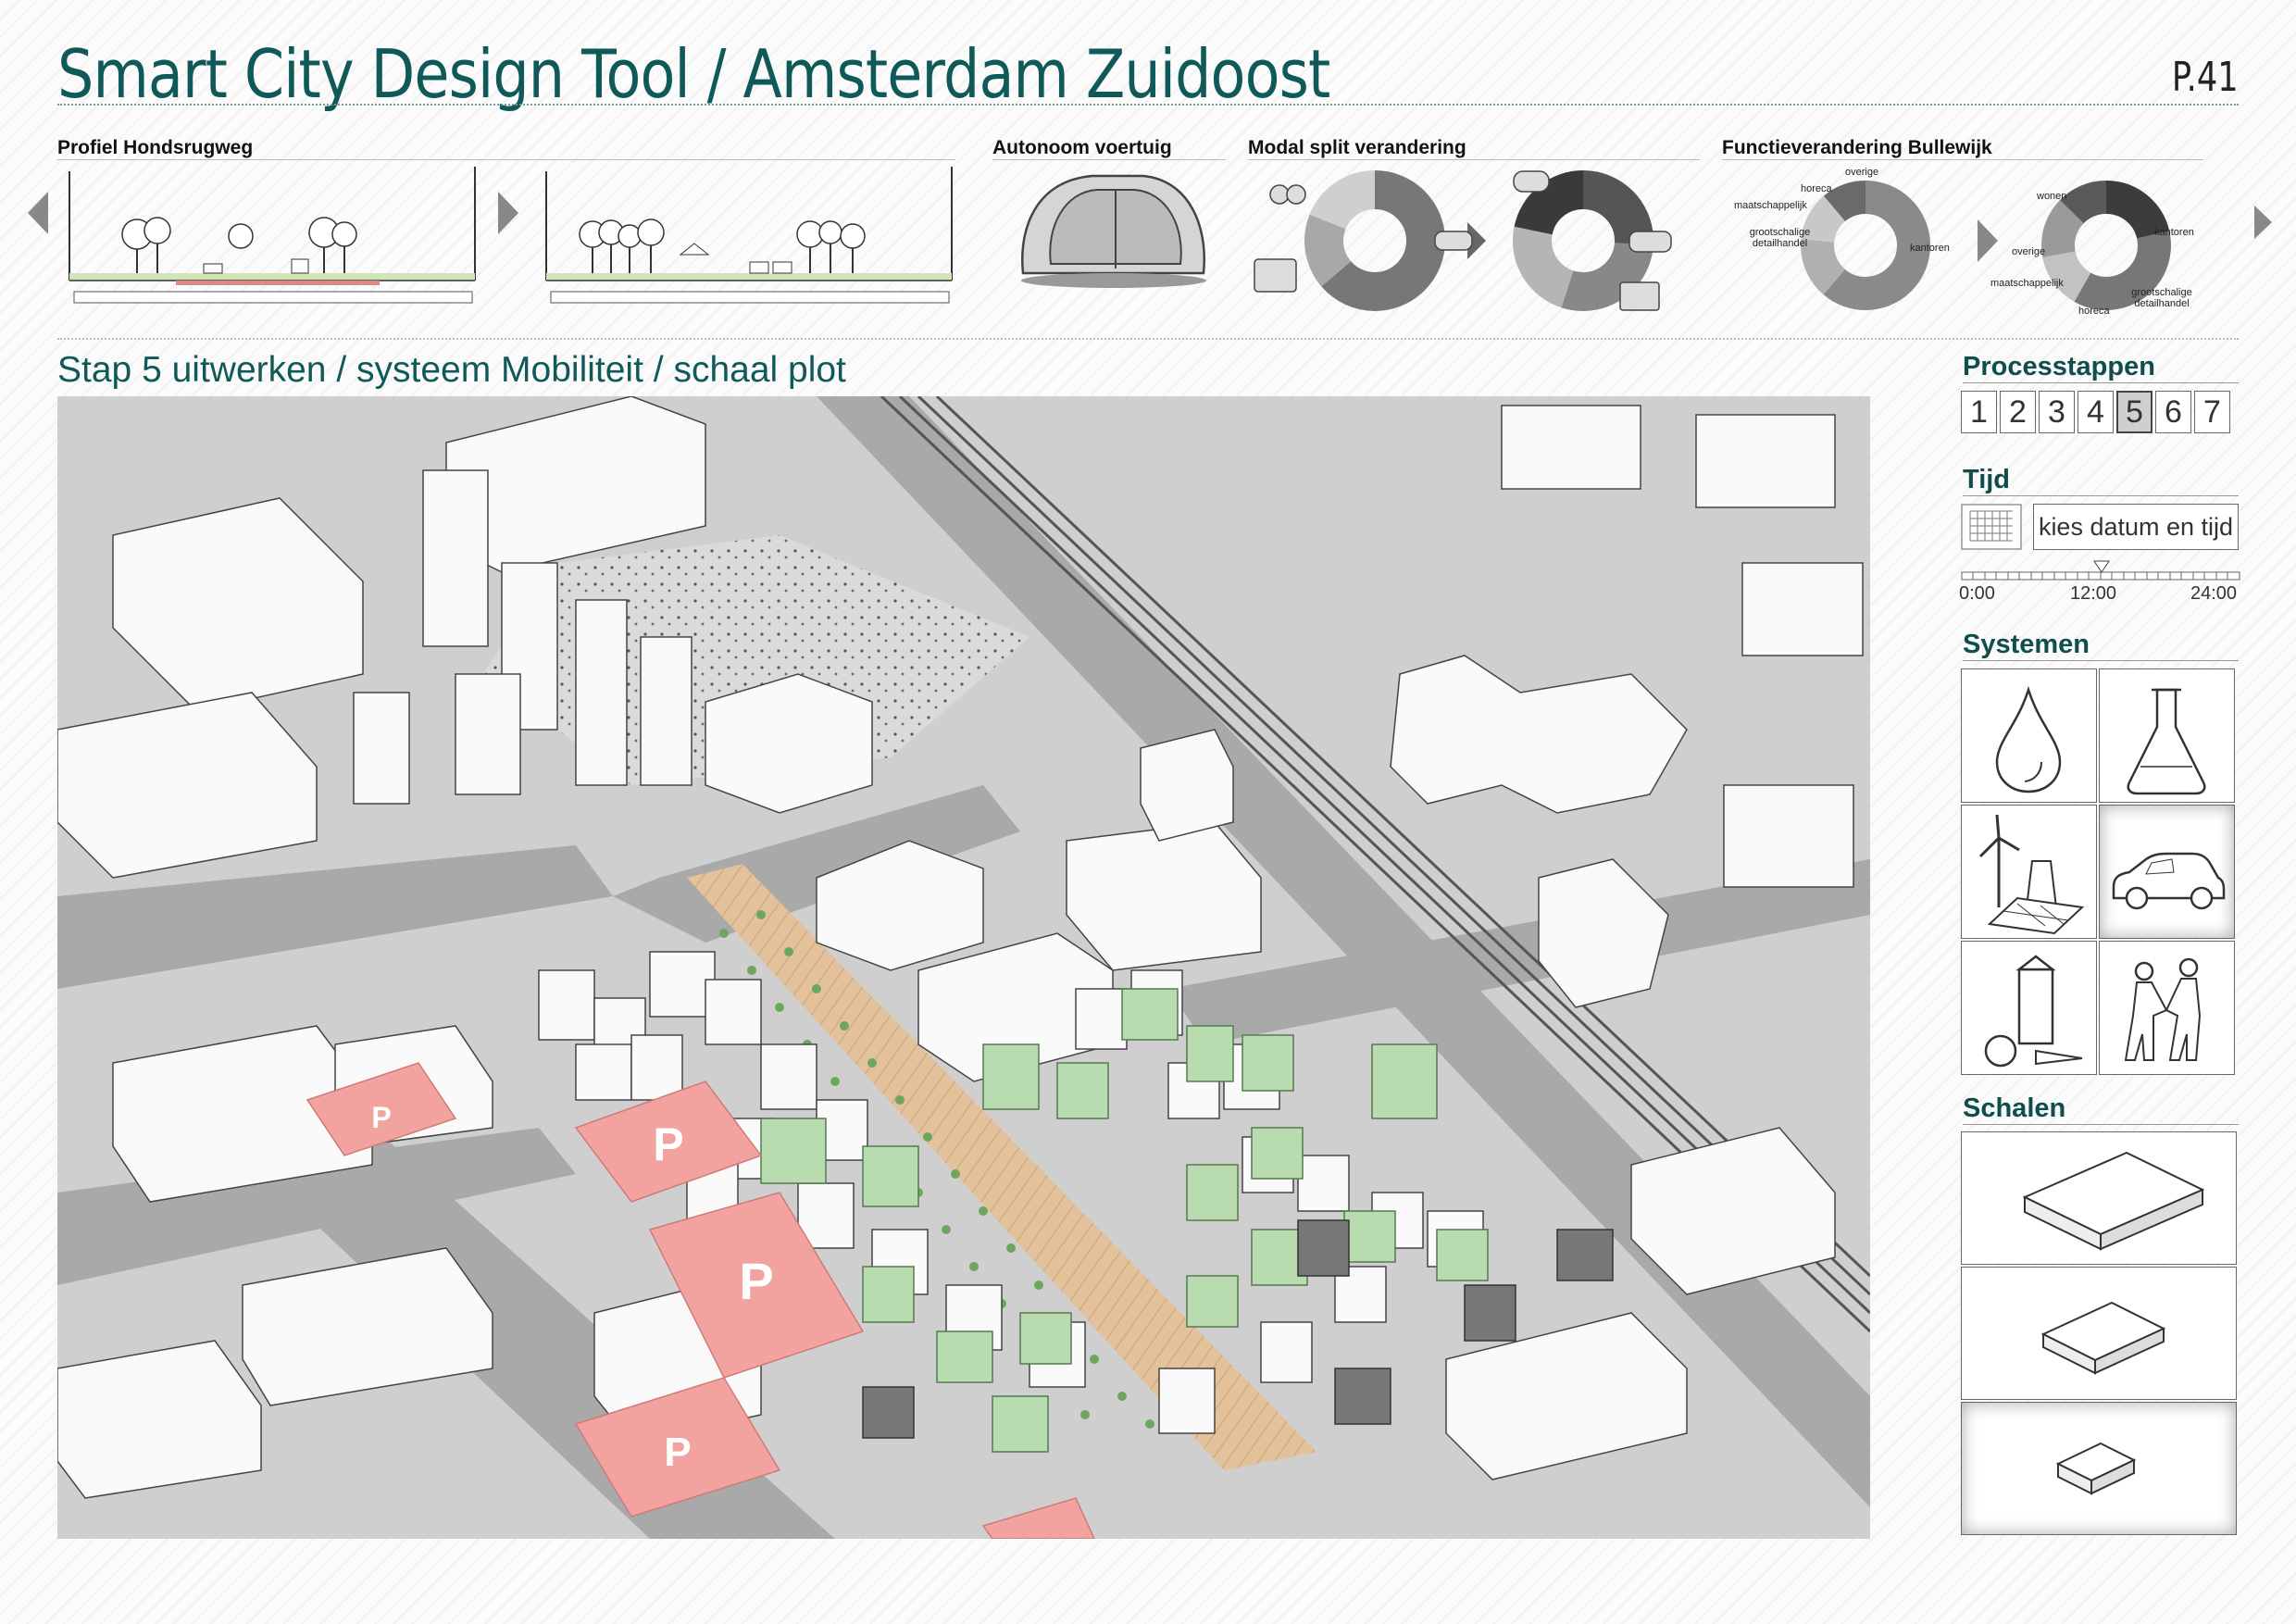 The height and width of the screenshot is (1624, 2296). I want to click on tijd-title: Tijd, so click(1987, 479).